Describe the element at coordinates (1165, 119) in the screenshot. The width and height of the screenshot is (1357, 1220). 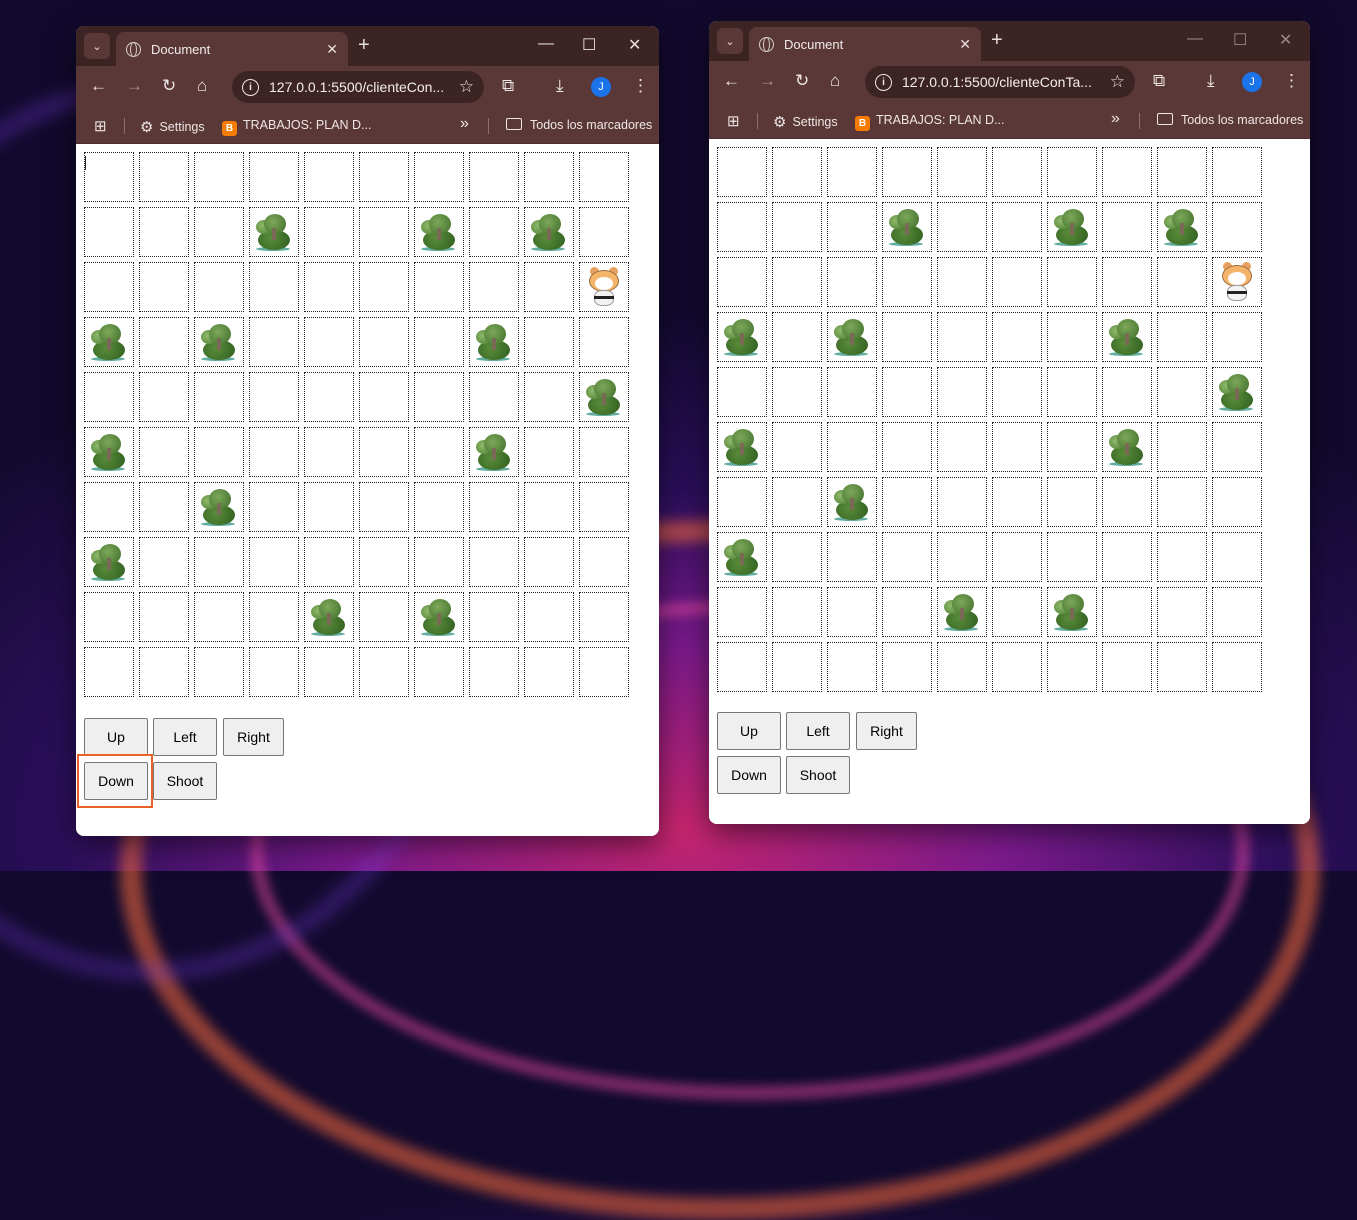
I see `folder-icon` at that location.